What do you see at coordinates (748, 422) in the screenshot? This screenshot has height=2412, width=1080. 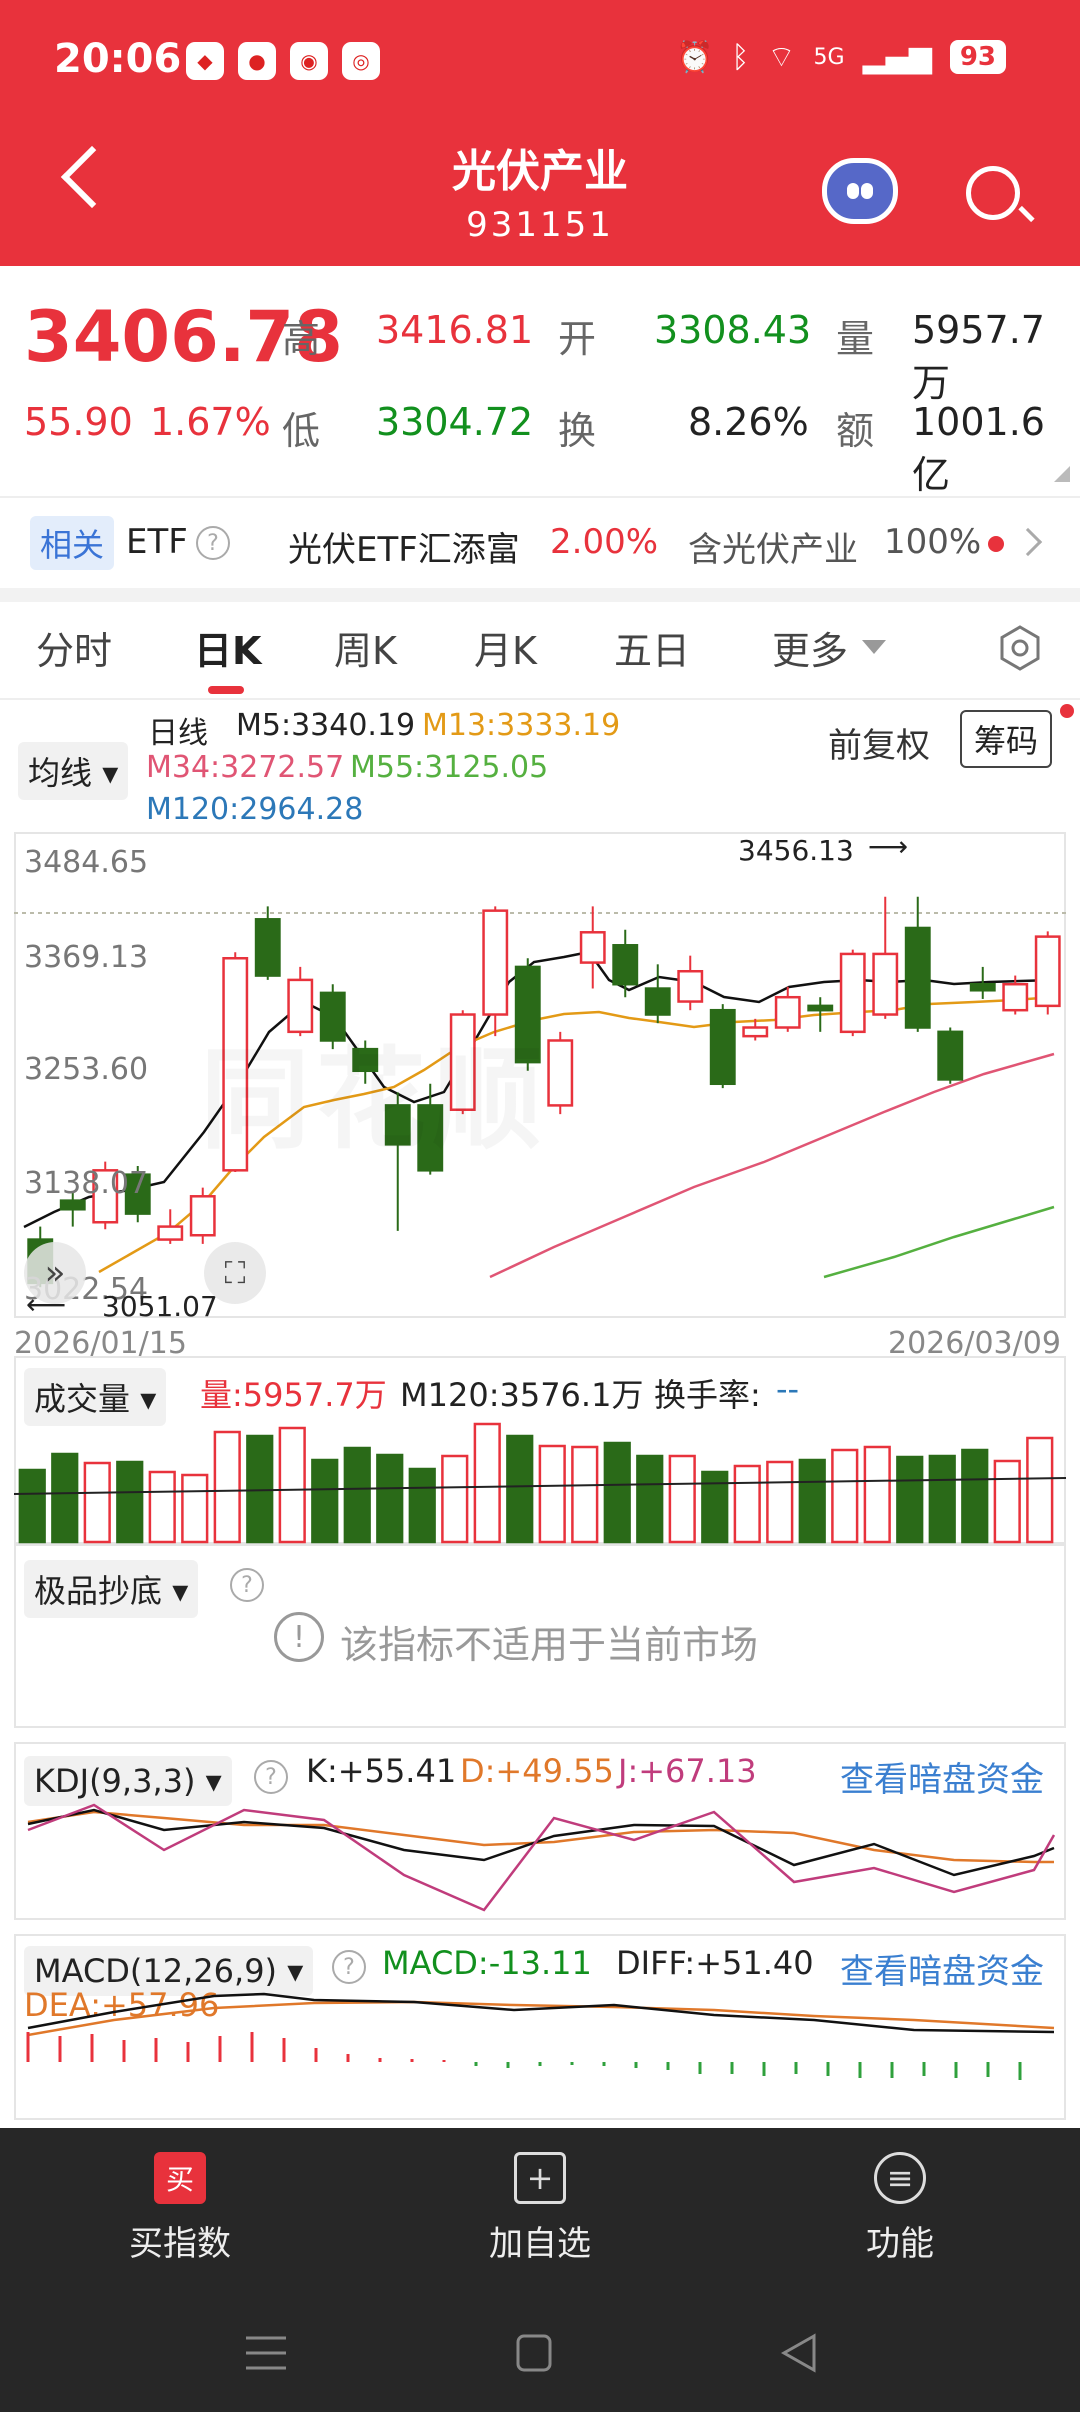 I see `turnover-value: 8.26%` at bounding box center [748, 422].